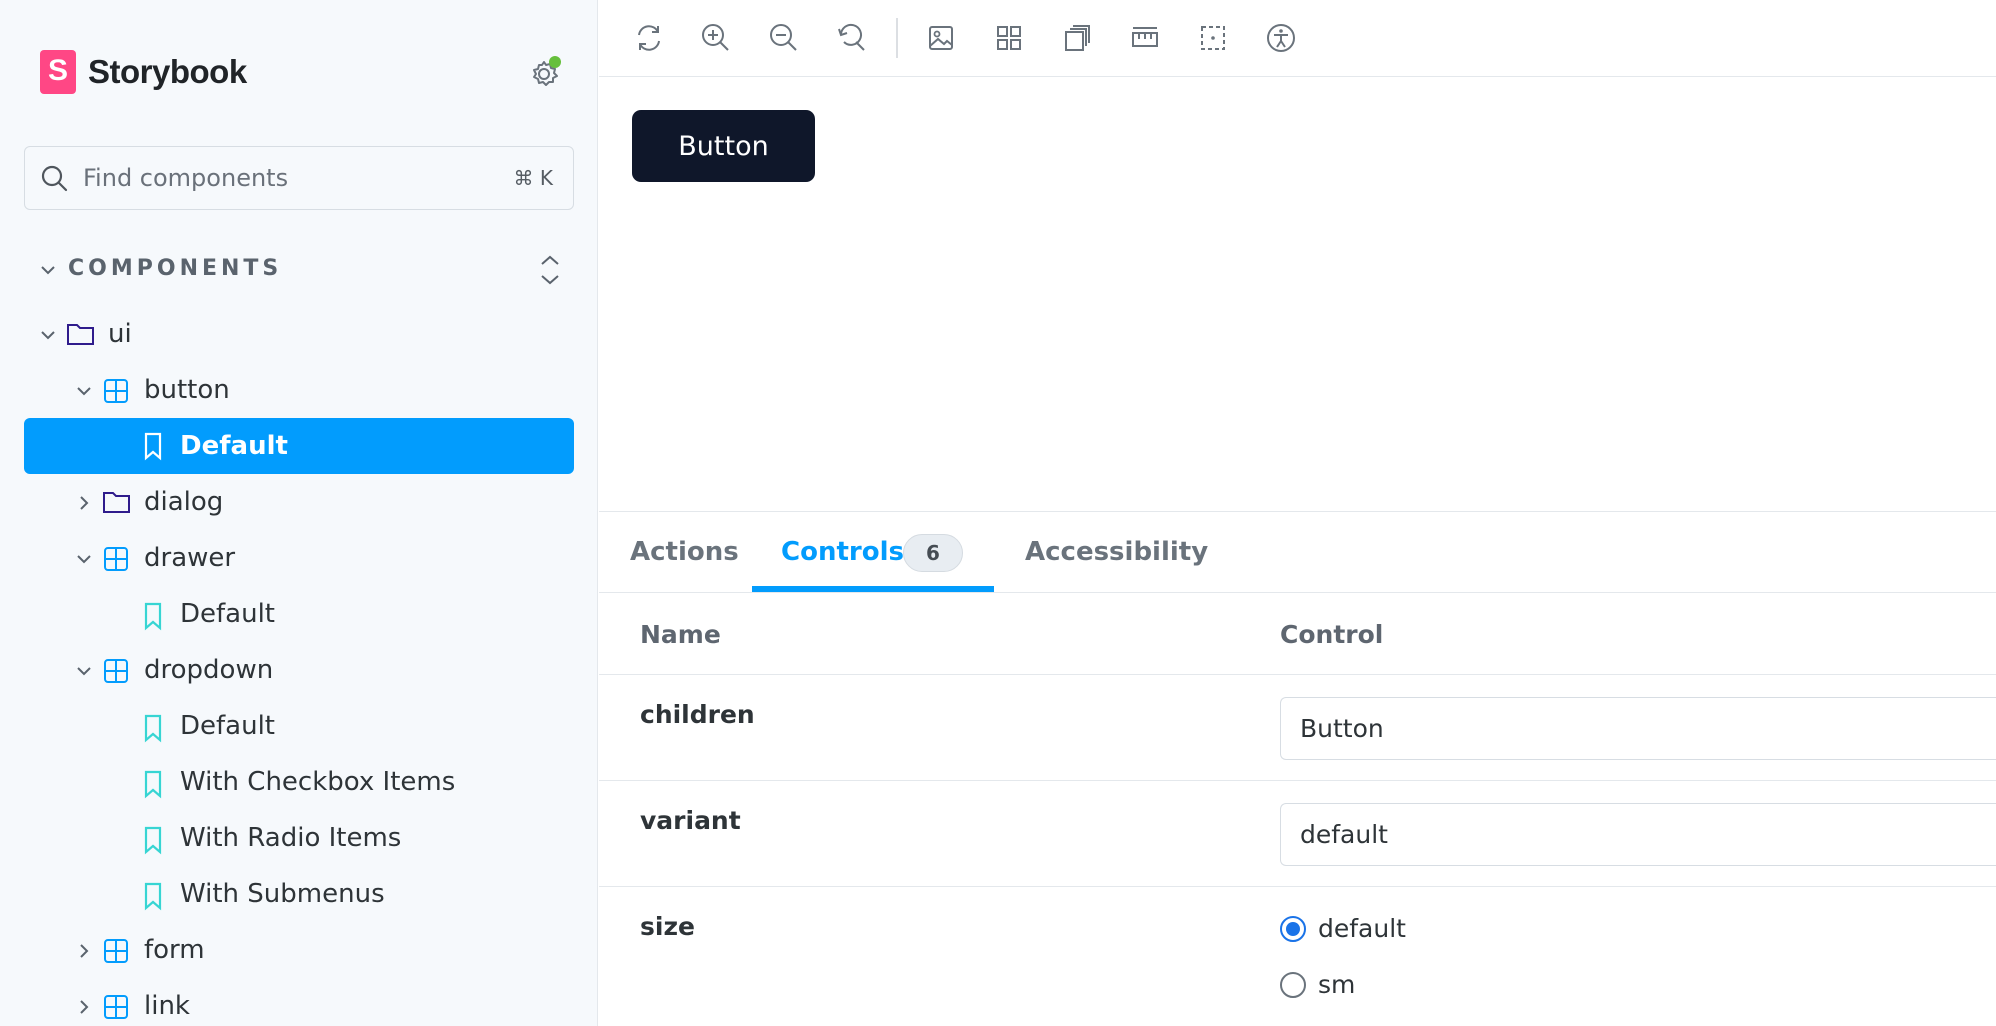 Image resolution: width=1996 pixels, height=1026 pixels. Describe the element at coordinates (1077, 38) in the screenshot. I see `viewport-button` at that location.